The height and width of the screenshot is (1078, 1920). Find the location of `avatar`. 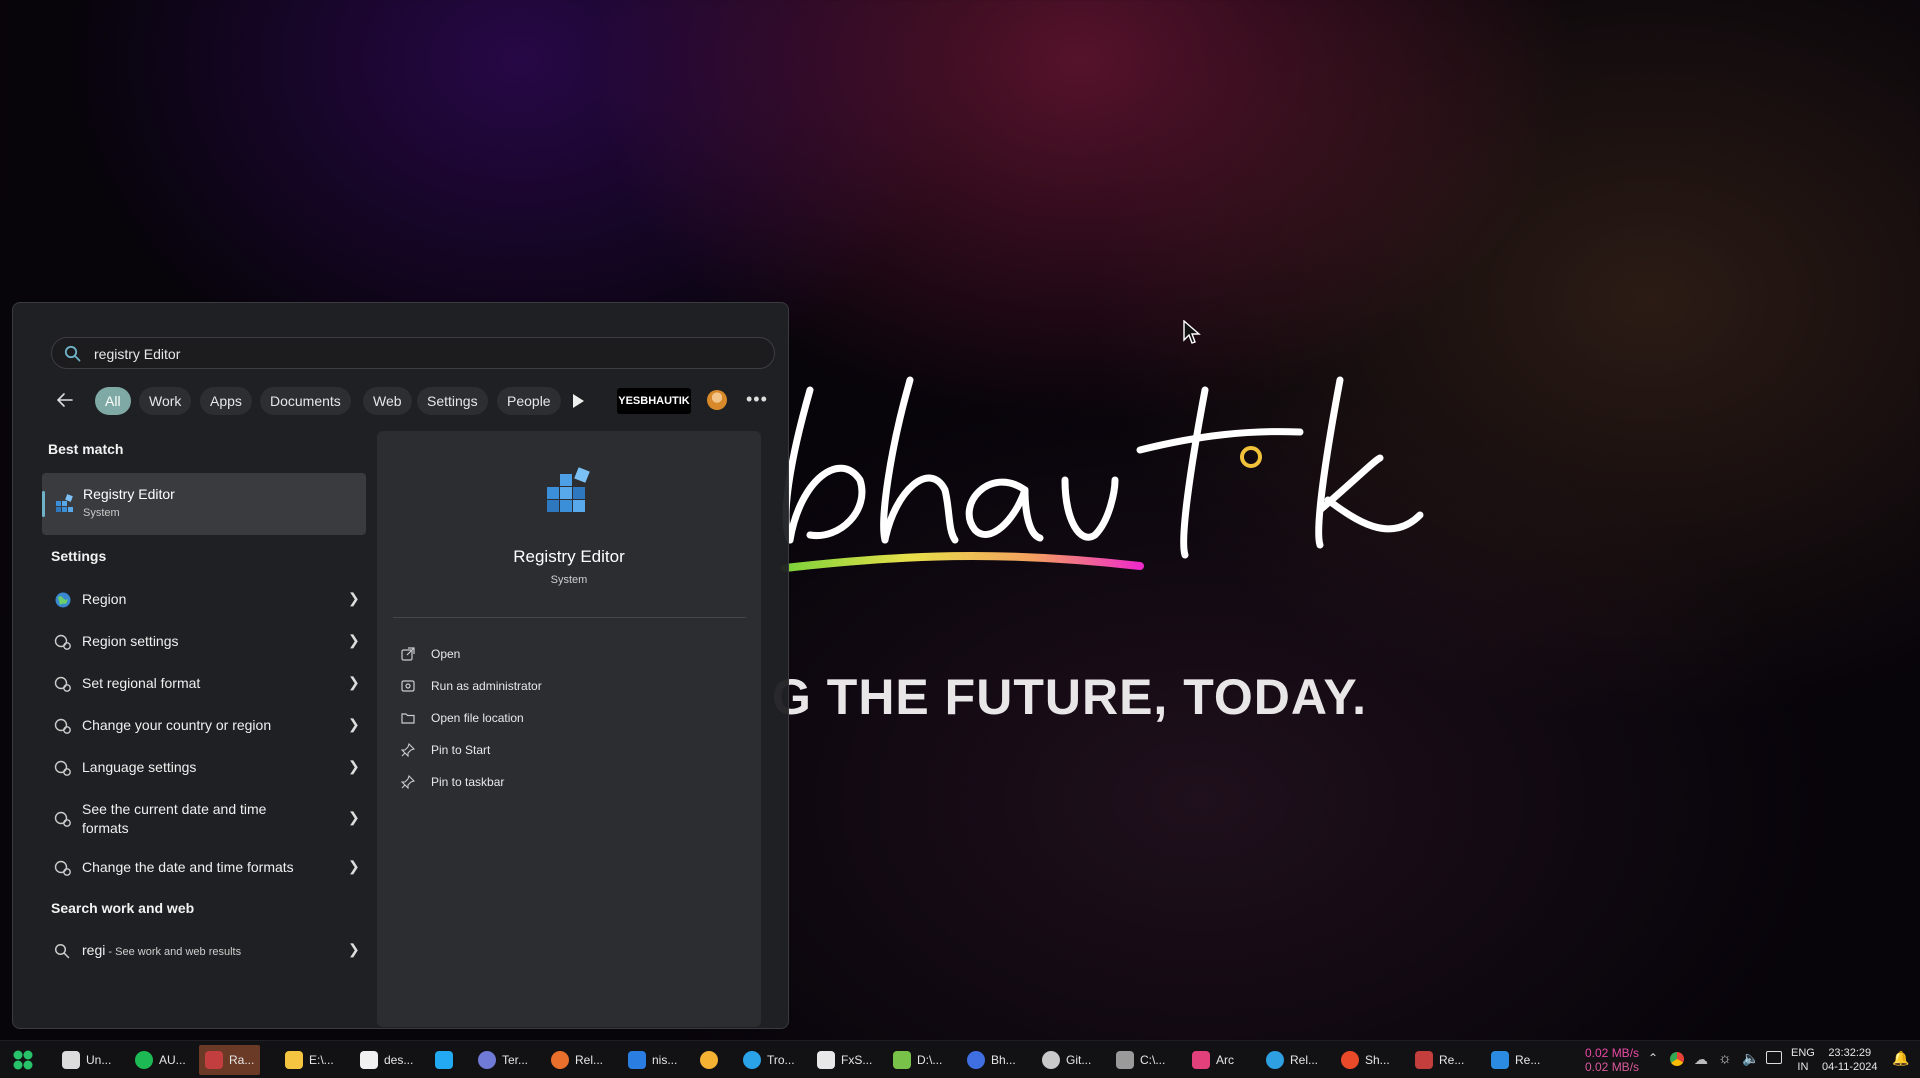

avatar is located at coordinates (717, 400).